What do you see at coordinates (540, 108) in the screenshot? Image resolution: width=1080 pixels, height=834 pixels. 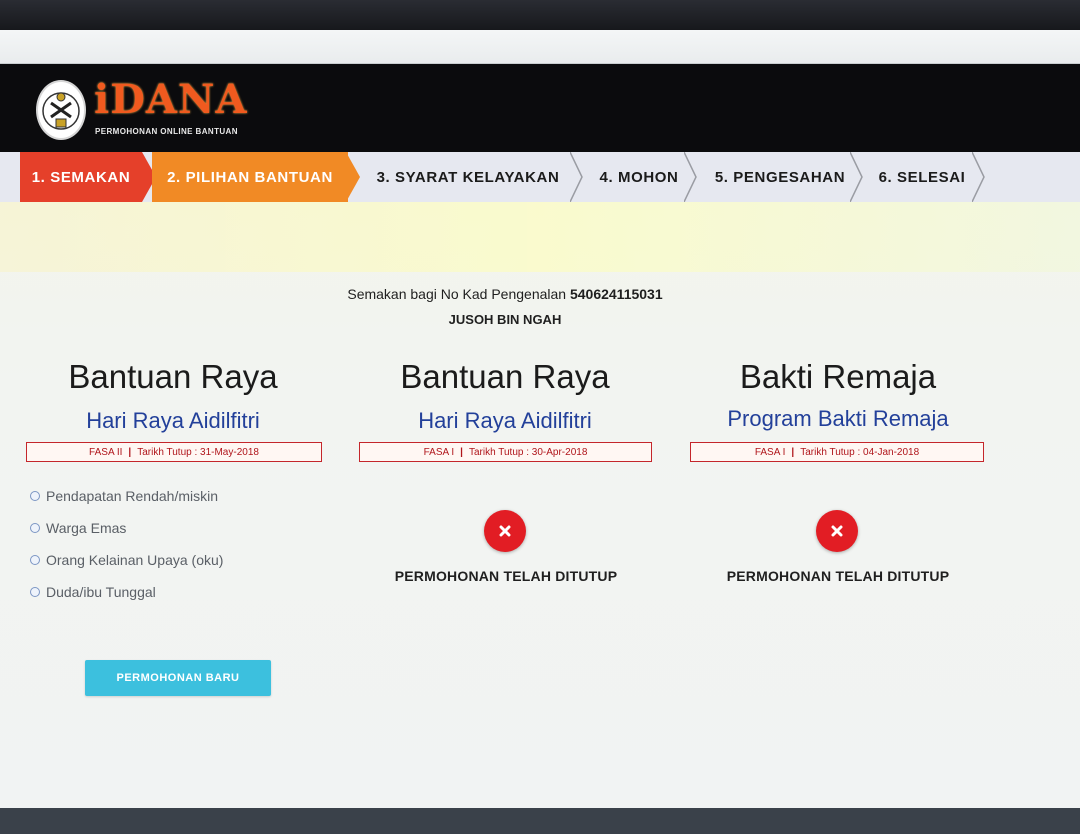 I see `site-header: iDANA` at bounding box center [540, 108].